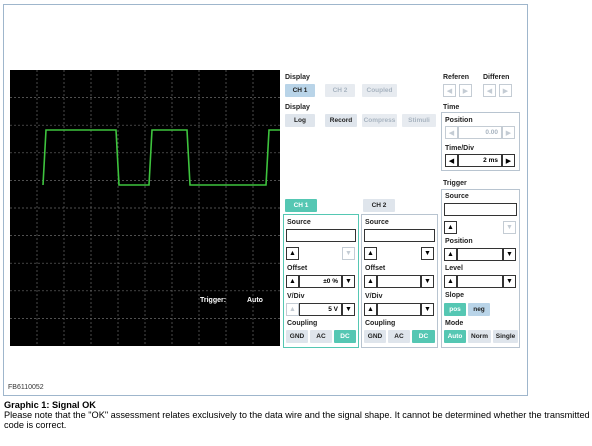 Image resolution: width=592 pixels, height=446 pixels. Describe the element at coordinates (508, 160) in the screenshot. I see `timediv-right-icon: ▶` at that location.